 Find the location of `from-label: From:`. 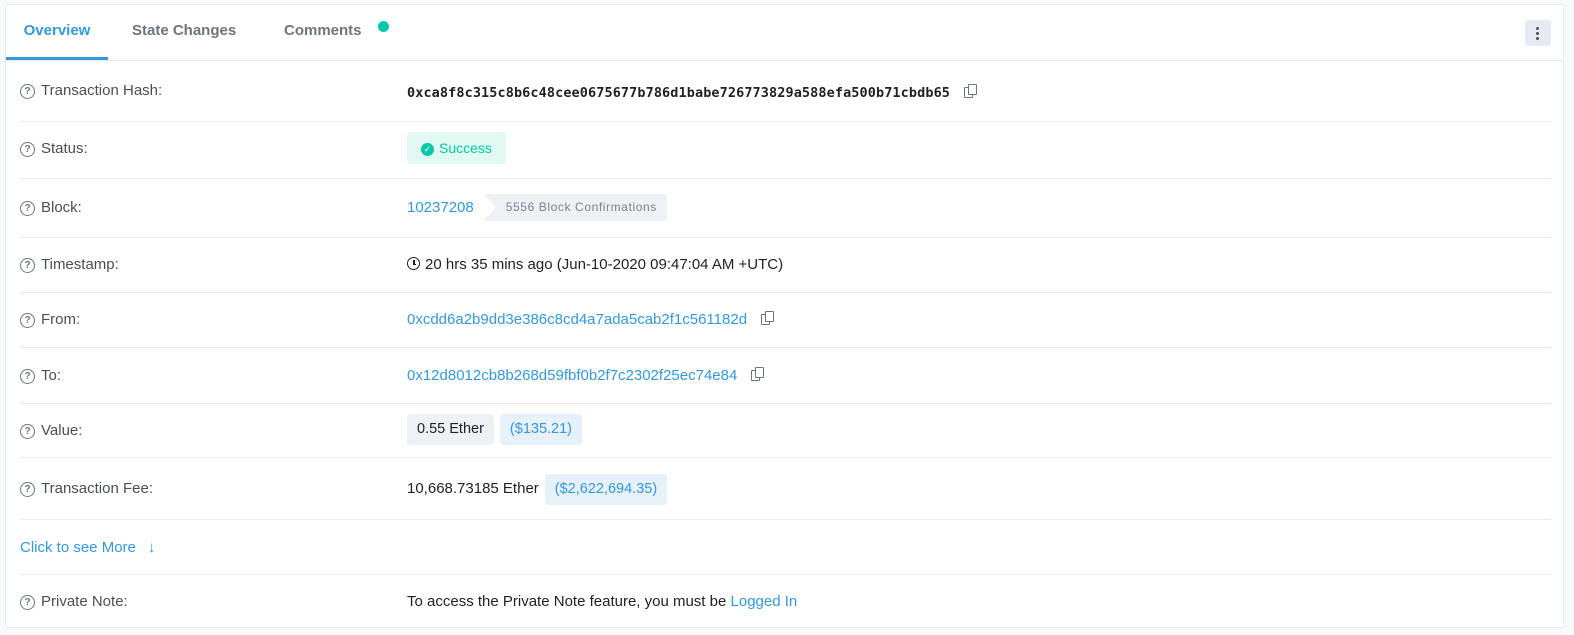

from-label: From: is located at coordinates (61, 319).